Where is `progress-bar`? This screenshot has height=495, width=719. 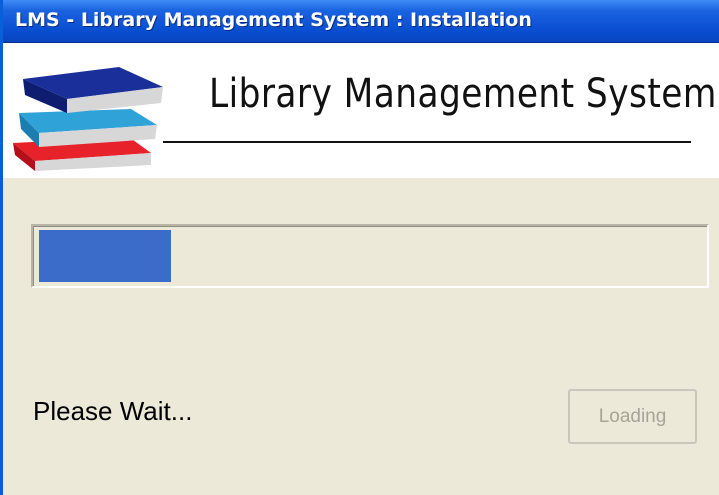
progress-bar is located at coordinates (370, 256).